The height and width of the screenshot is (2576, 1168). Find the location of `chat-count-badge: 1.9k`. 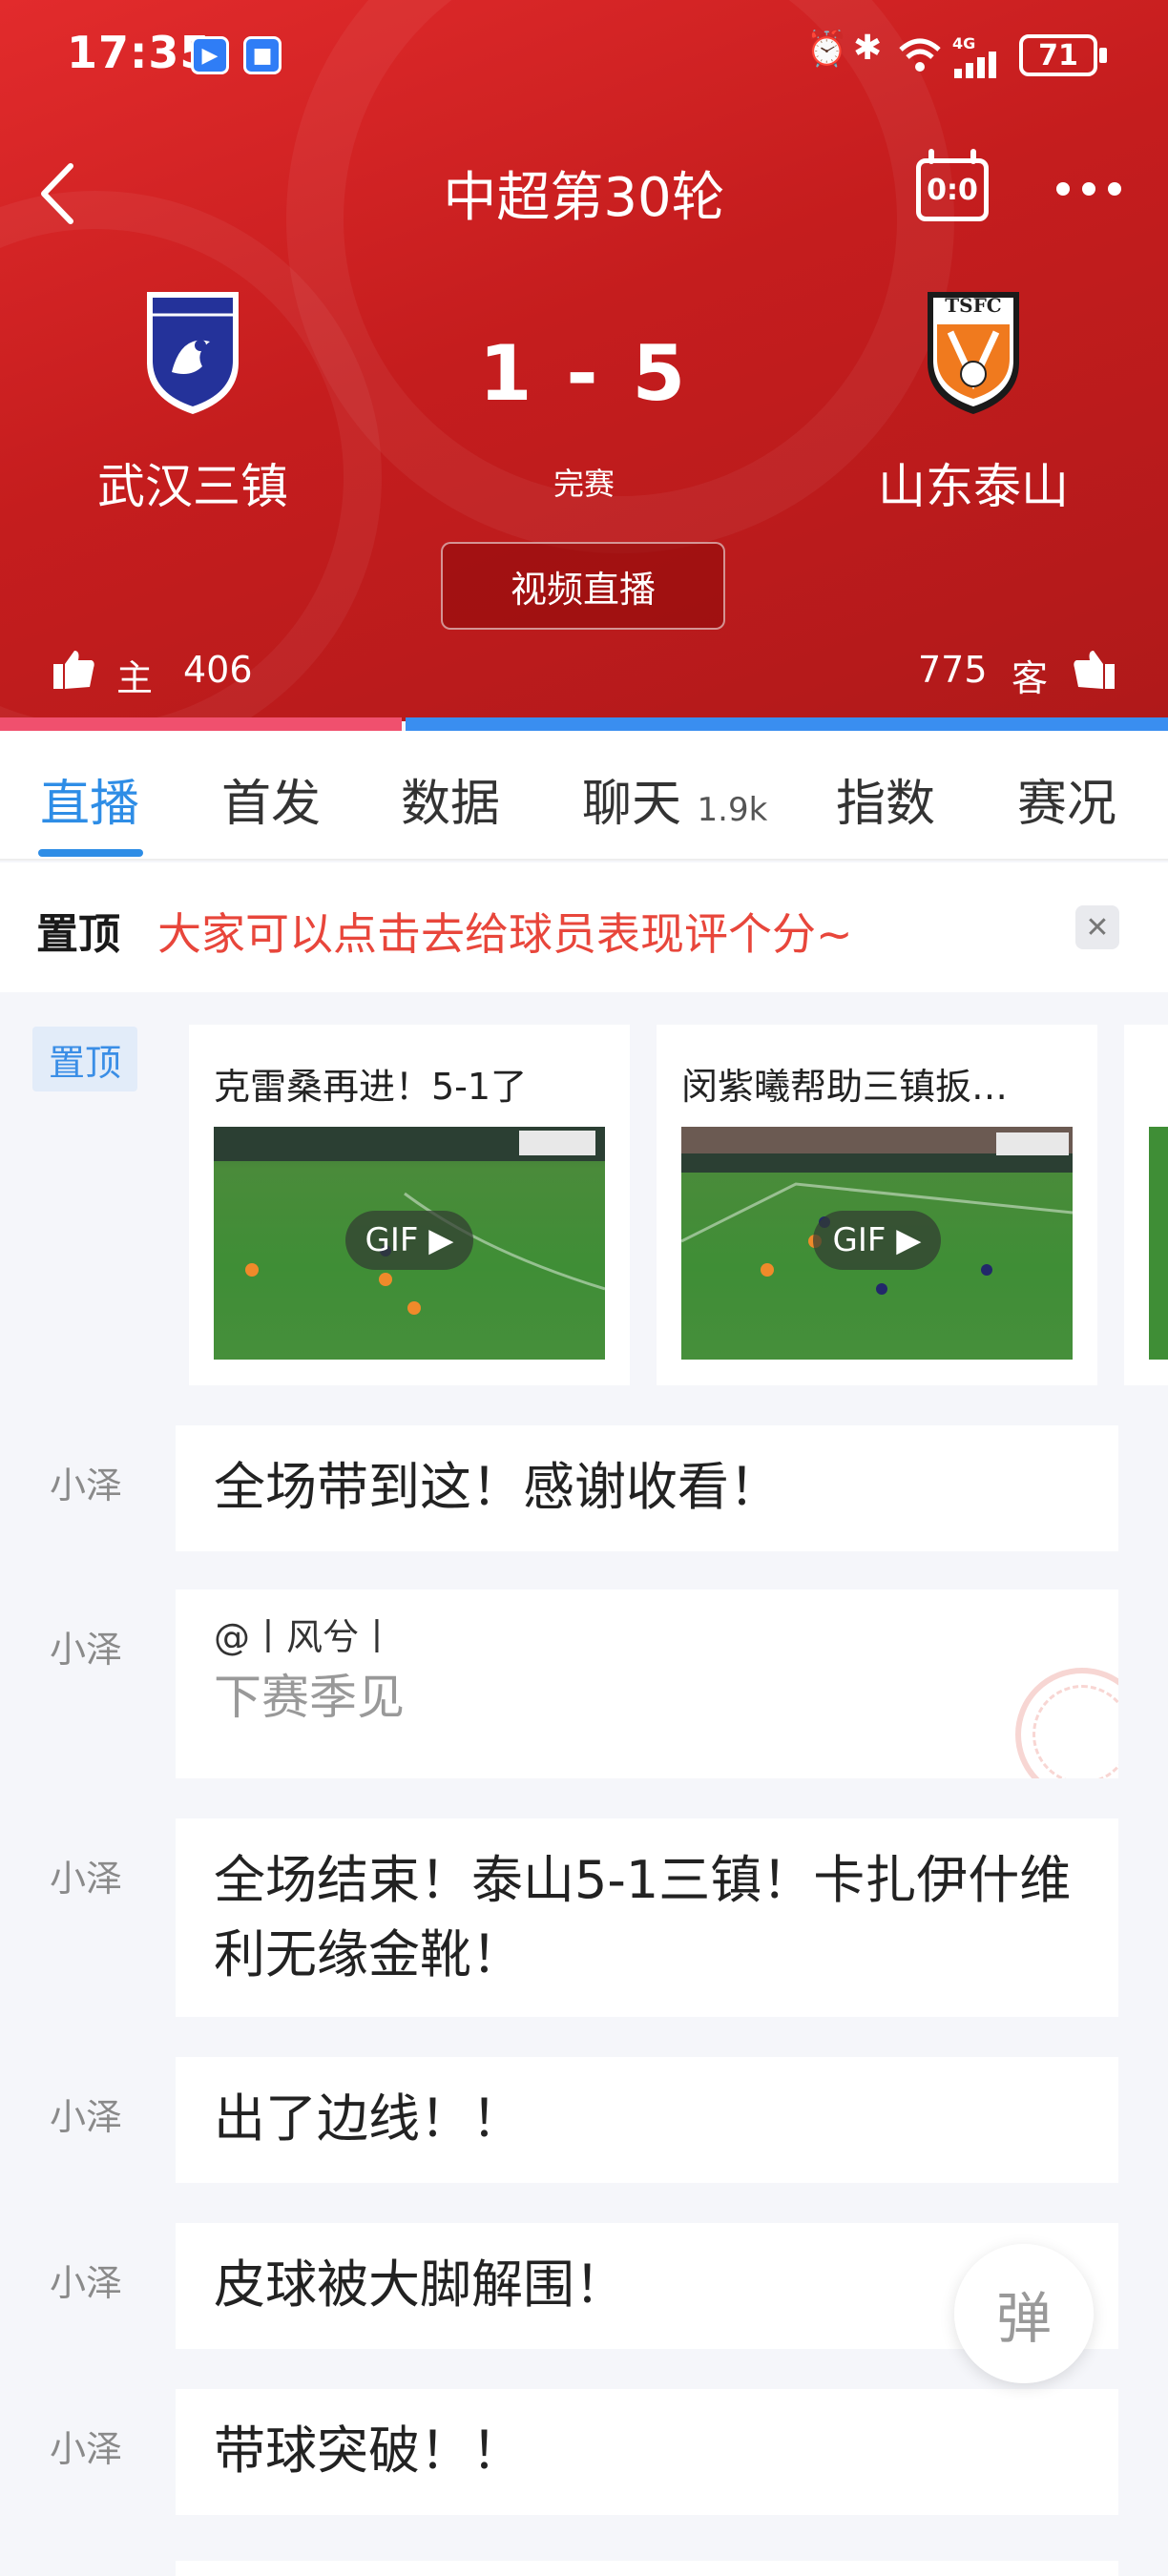

chat-count-badge: 1.9k is located at coordinates (732, 810).